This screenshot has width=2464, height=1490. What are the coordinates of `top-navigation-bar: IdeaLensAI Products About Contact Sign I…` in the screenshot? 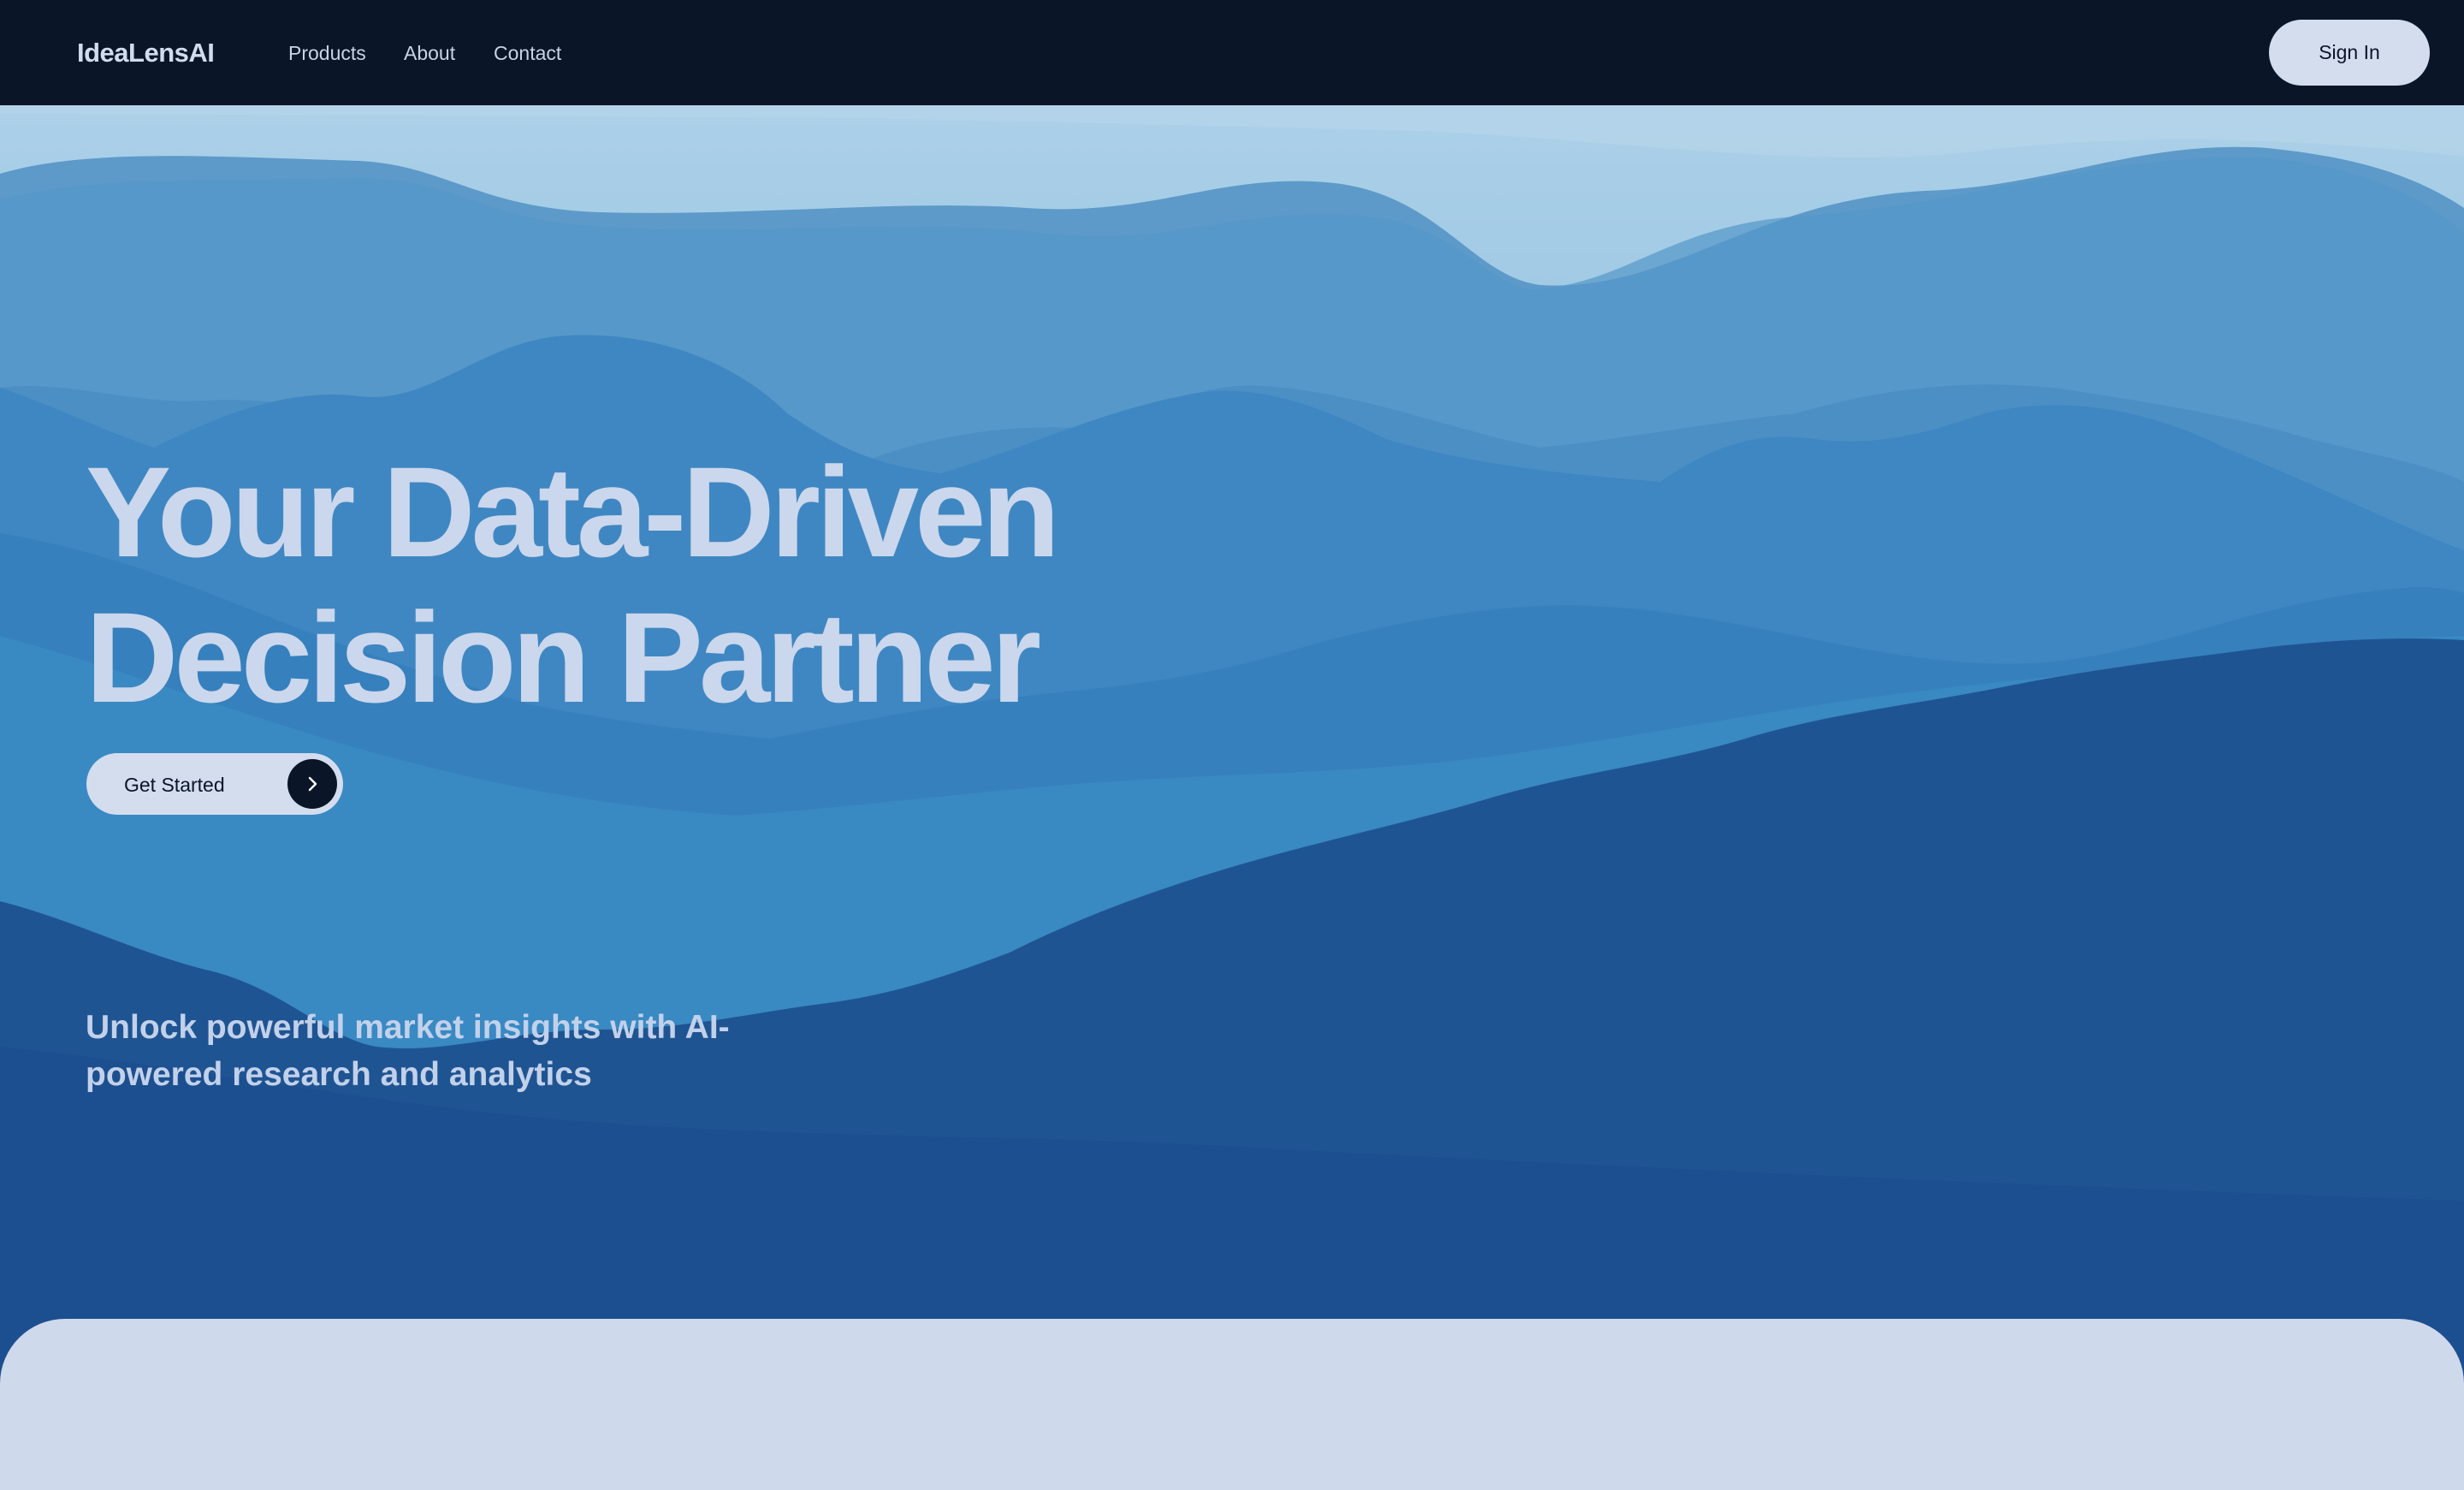 It's located at (1232, 52).